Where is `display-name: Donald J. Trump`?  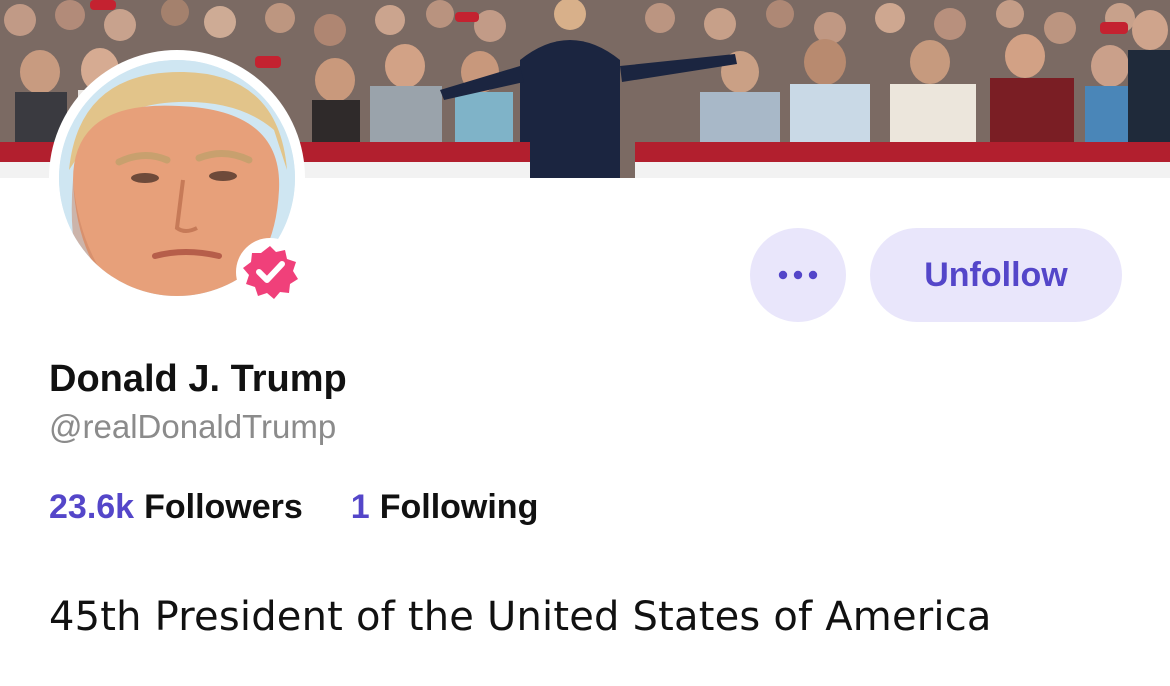 display-name: Donald J. Trump is located at coordinates (198, 379).